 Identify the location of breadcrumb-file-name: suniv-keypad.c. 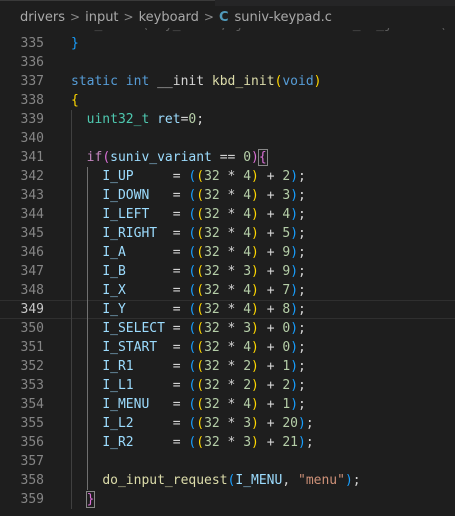
(283, 17).